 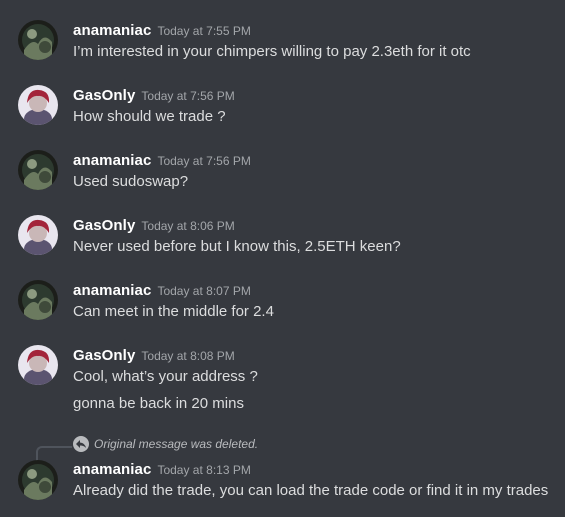 I want to click on message-content: How should we trade ?, so click(x=149, y=116).